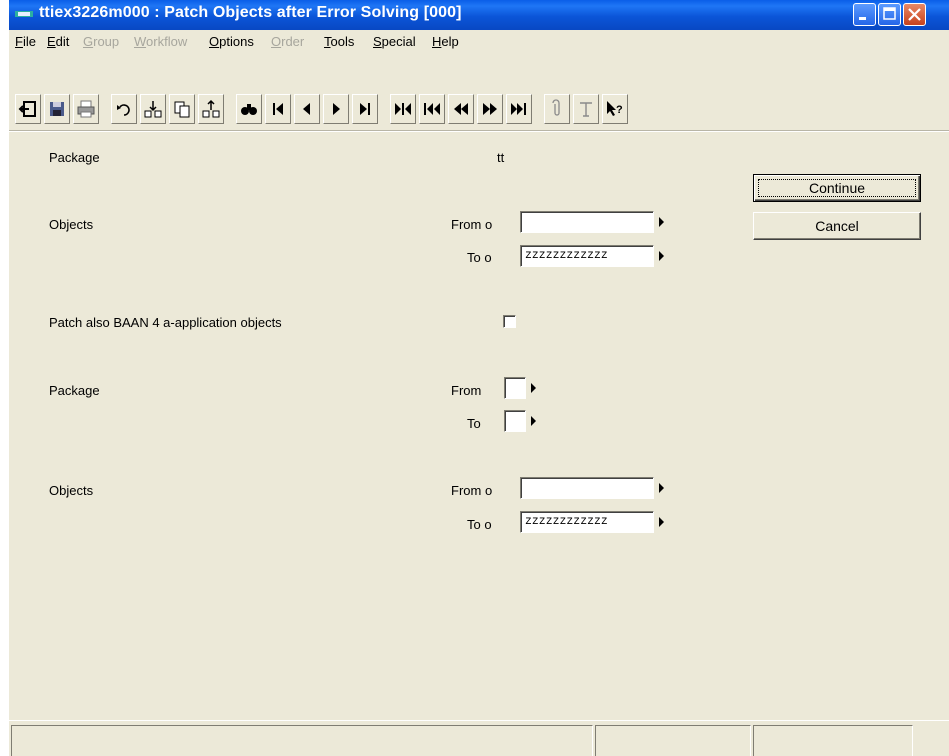  What do you see at coordinates (533, 388) in the screenshot?
I see `package2-from-zoom-arrow-icon` at bounding box center [533, 388].